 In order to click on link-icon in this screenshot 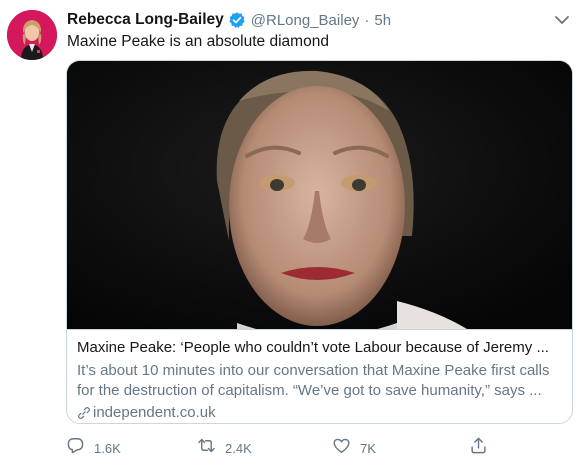, I will do `click(84, 413)`.